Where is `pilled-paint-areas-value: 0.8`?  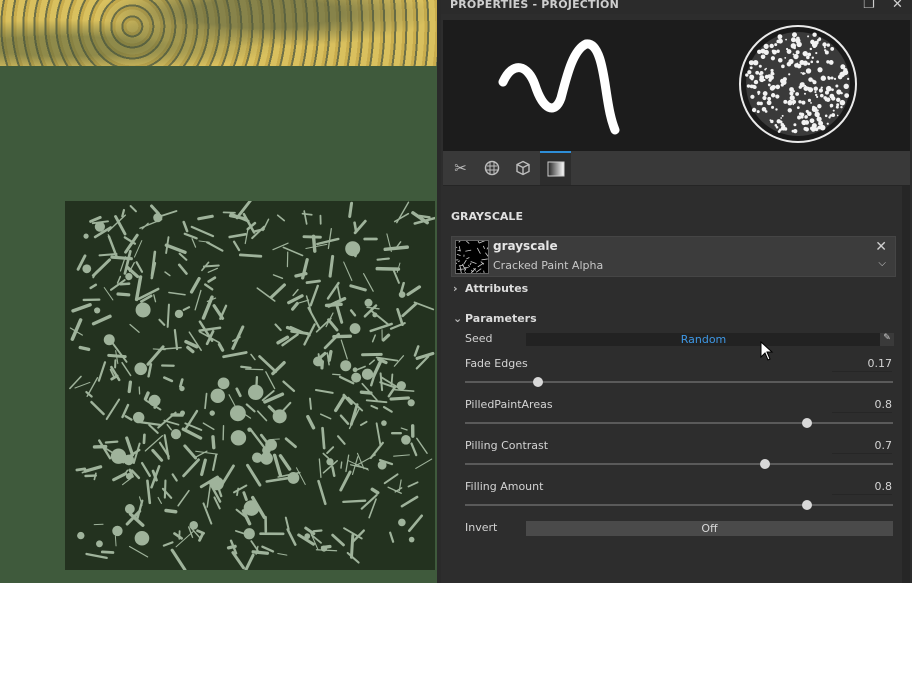 pilled-paint-areas-value: 0.8 is located at coordinates (862, 405).